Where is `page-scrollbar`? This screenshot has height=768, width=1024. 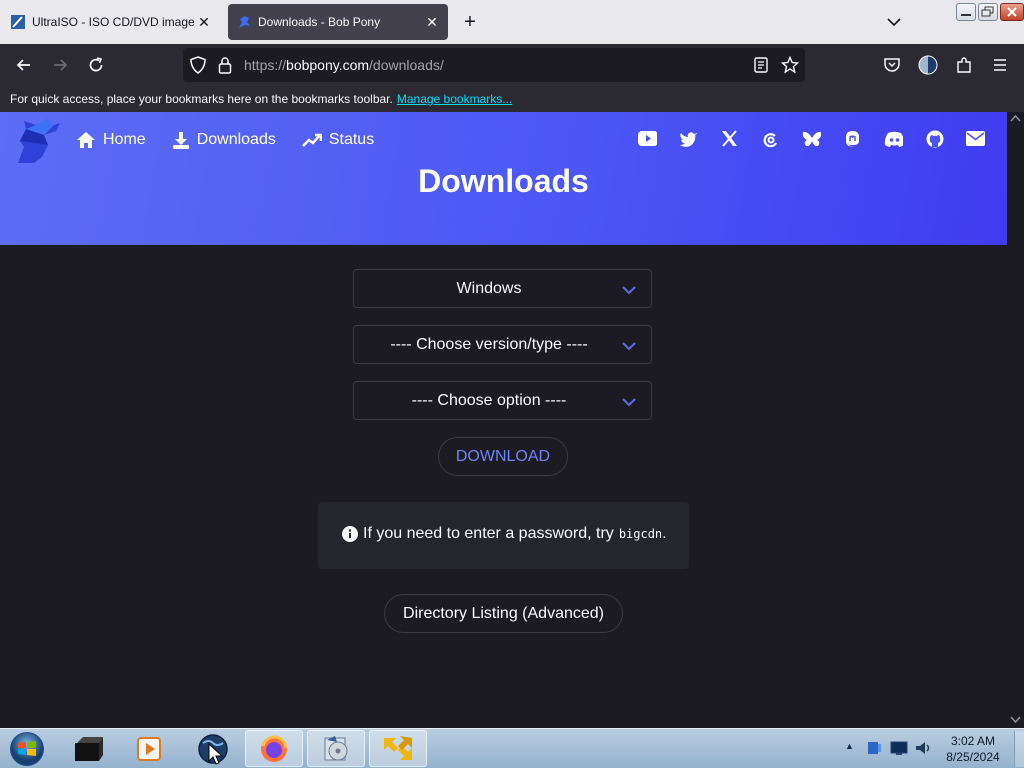 page-scrollbar is located at coordinates (1015, 420).